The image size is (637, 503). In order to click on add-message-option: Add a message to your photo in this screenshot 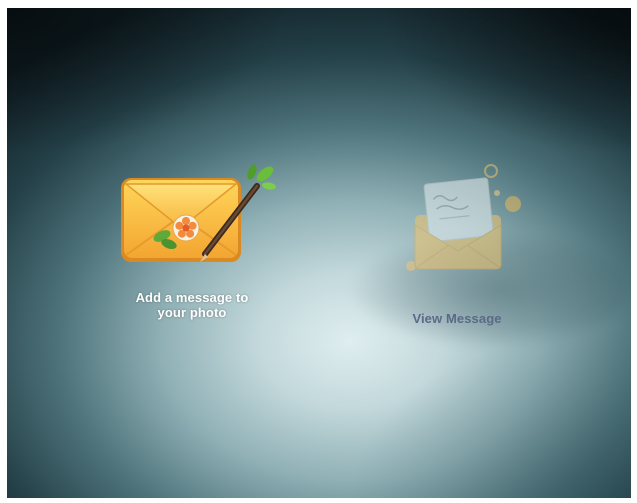, I will do `click(192, 239)`.